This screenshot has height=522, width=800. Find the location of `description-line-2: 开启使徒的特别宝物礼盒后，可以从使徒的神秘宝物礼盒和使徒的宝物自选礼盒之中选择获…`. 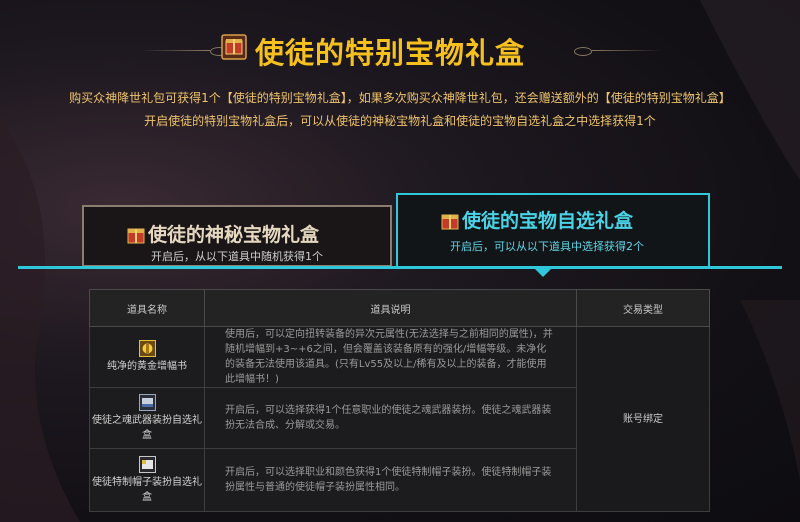

description-line-2: 开启使徒的特别宝物礼盒后，可以从使徒的神秘宝物礼盒和使徒的宝物自选礼盒之中选择获… is located at coordinates (400, 121).